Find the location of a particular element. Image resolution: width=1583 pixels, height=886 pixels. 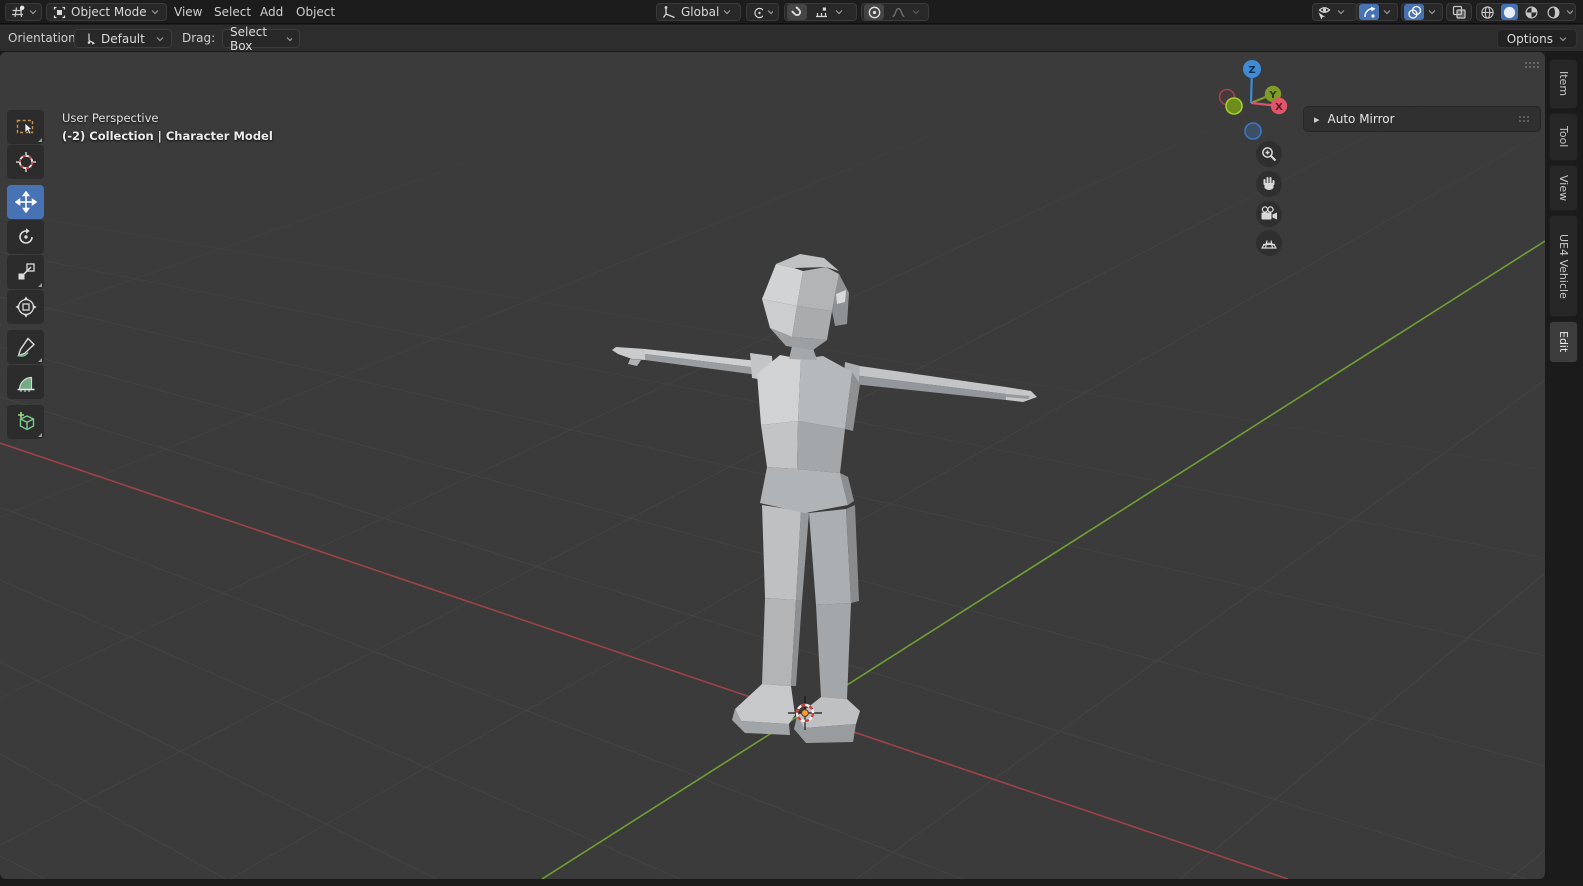

orientation-default-icon is located at coordinates (91, 39).